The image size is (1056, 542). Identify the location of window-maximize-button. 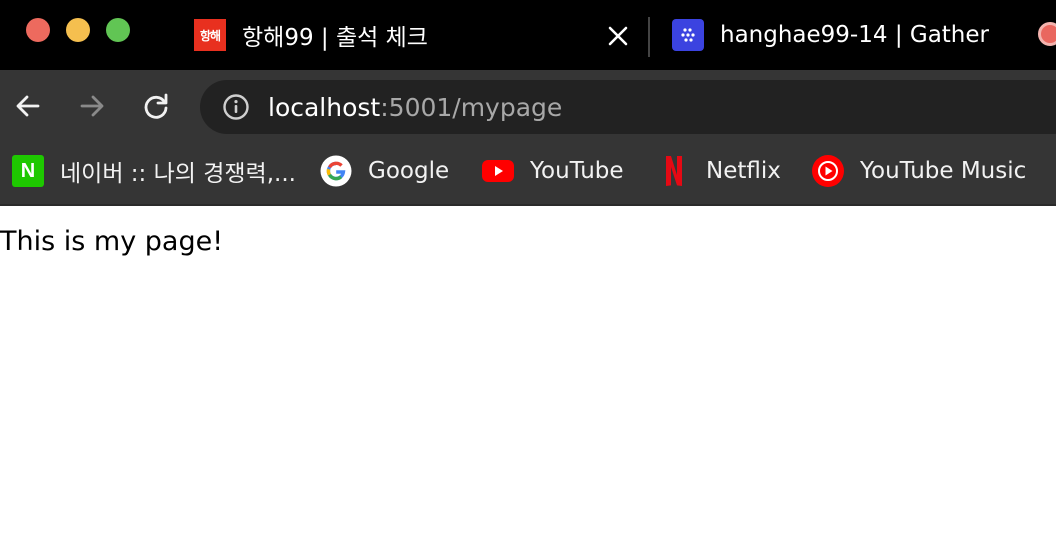
(118, 30).